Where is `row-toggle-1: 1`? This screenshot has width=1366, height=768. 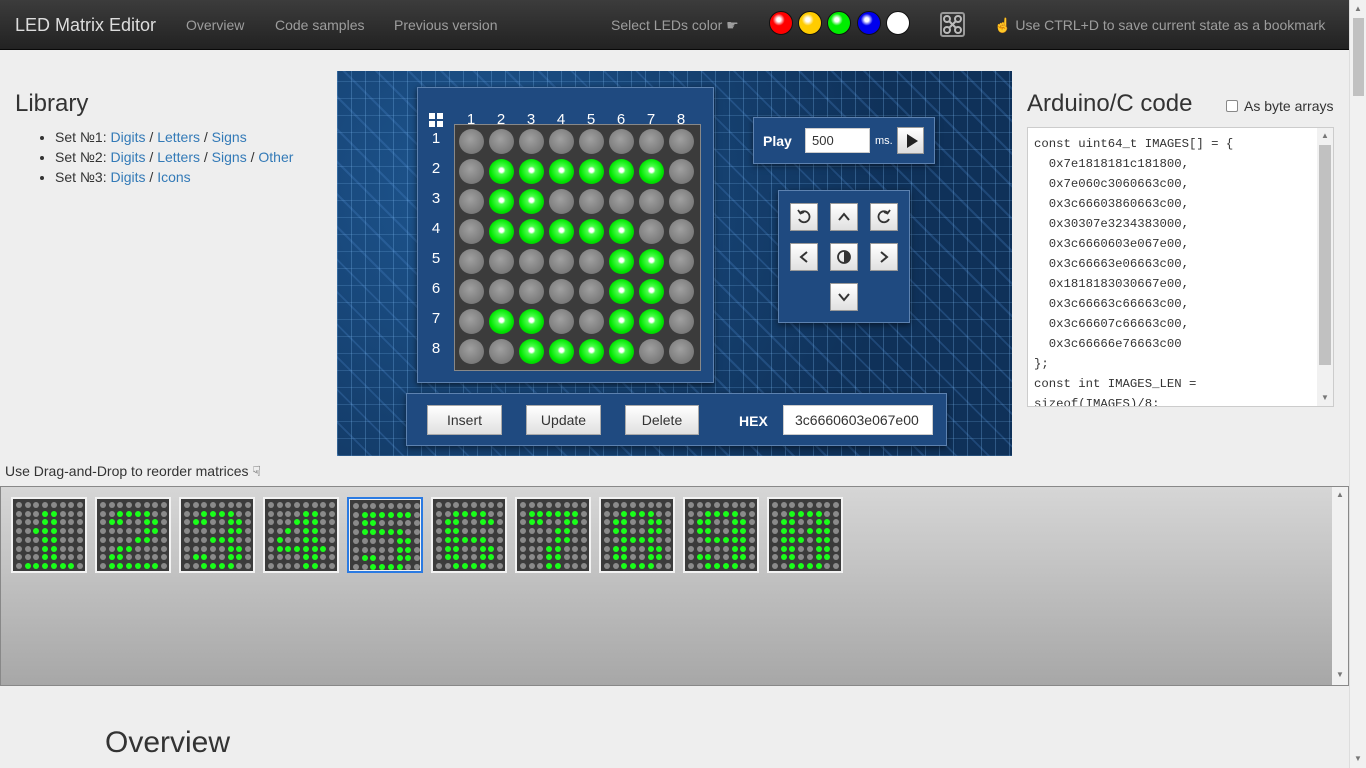 row-toggle-1: 1 is located at coordinates (436, 138).